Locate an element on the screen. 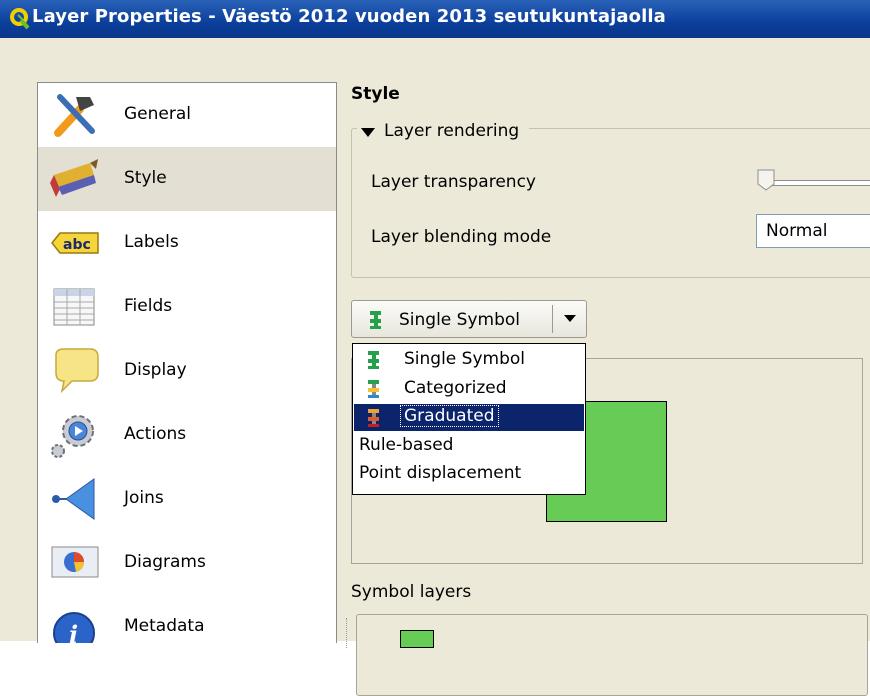  layer-transparency-label: Layer transparency is located at coordinates (453, 182).